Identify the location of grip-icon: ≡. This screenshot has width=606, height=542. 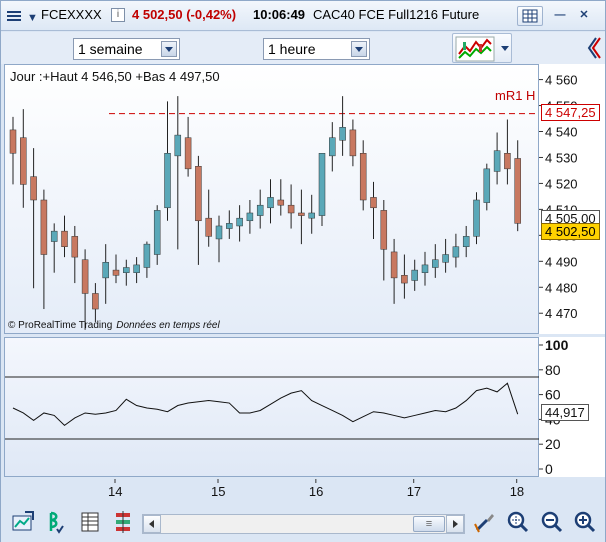
(429, 524).